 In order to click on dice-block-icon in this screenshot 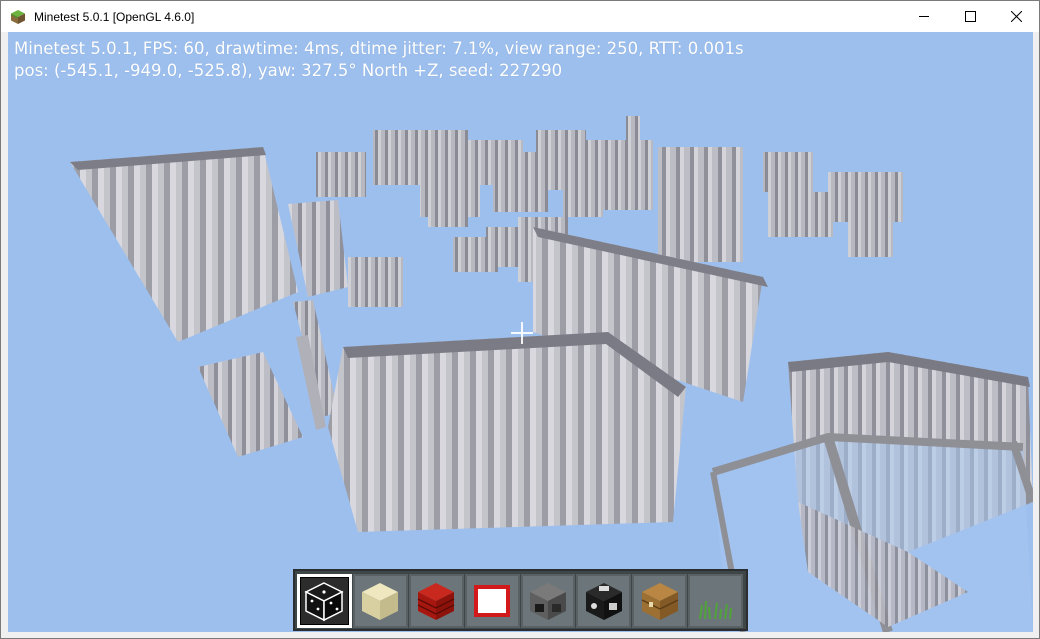, I will do `click(324, 602)`.